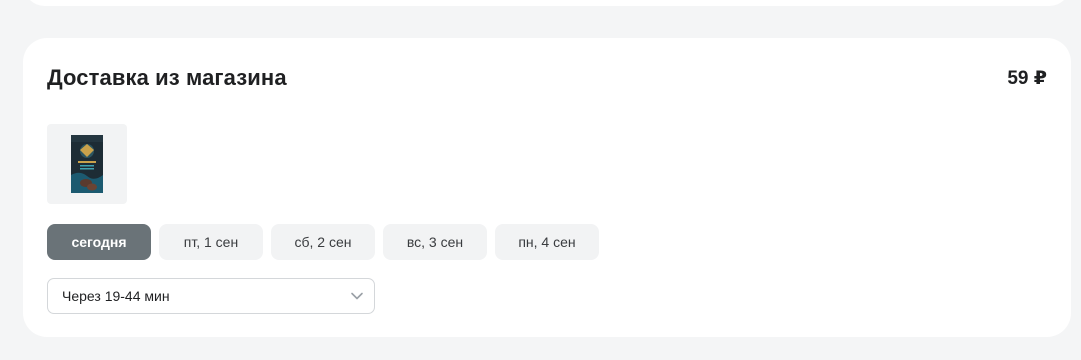  I want to click on product-thumbnail, so click(87, 164).